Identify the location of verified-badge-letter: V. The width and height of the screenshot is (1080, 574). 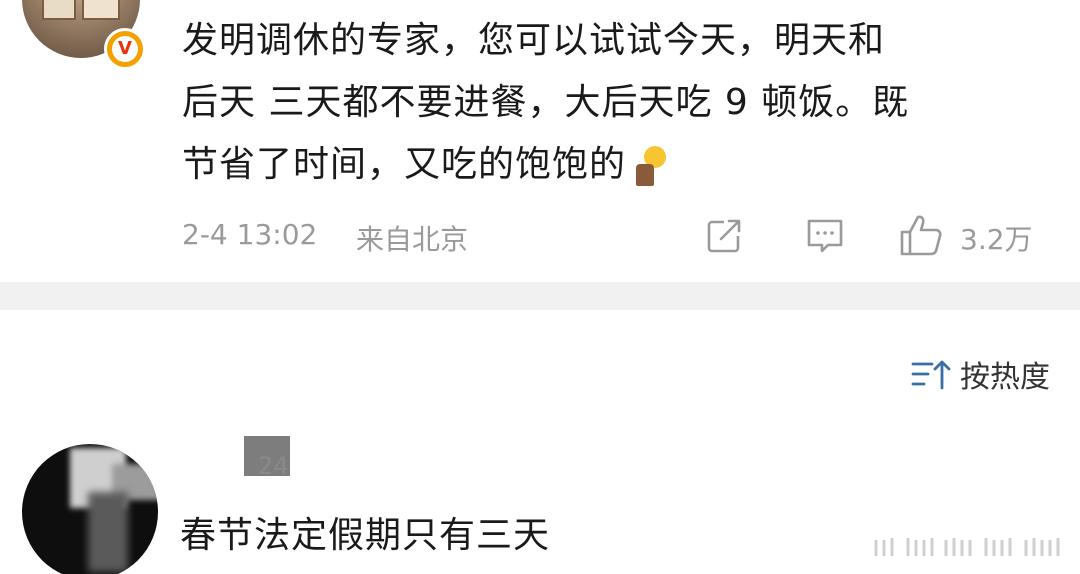
(125, 49).